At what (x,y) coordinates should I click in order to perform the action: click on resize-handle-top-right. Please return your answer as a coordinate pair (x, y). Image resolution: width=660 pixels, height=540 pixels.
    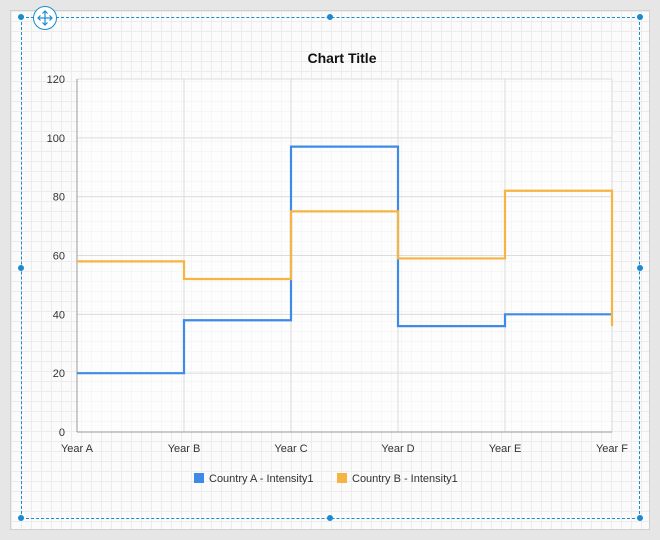
    Looking at the image, I should click on (640, 17).